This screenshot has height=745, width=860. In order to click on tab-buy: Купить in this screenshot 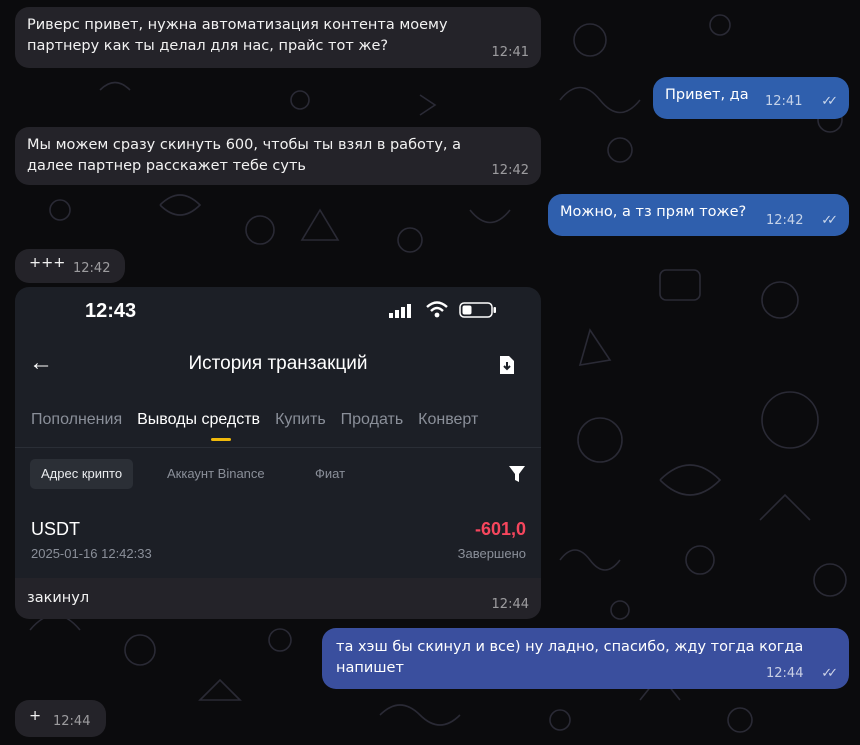, I will do `click(300, 419)`.